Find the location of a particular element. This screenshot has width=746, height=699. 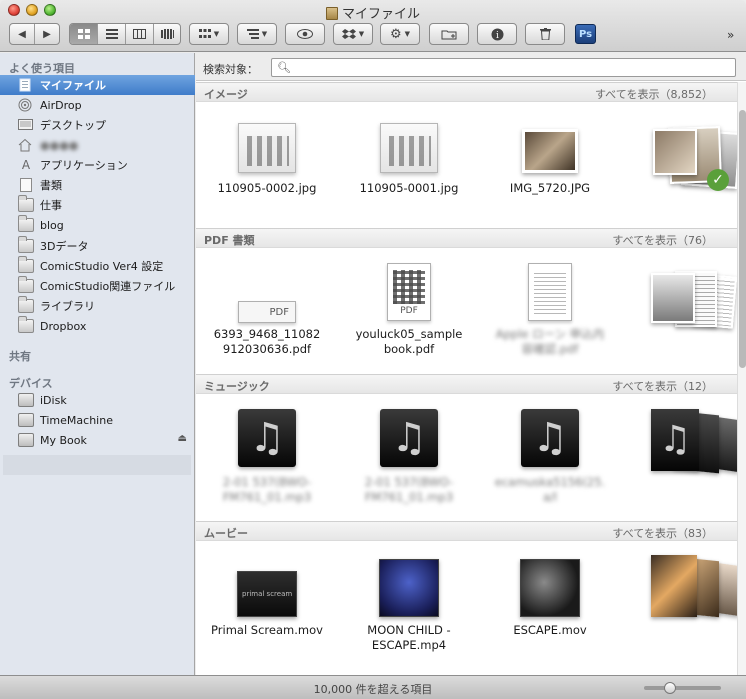

section-header-images: イメージ すべてを表示（8,852） is located at coordinates (466, 92).